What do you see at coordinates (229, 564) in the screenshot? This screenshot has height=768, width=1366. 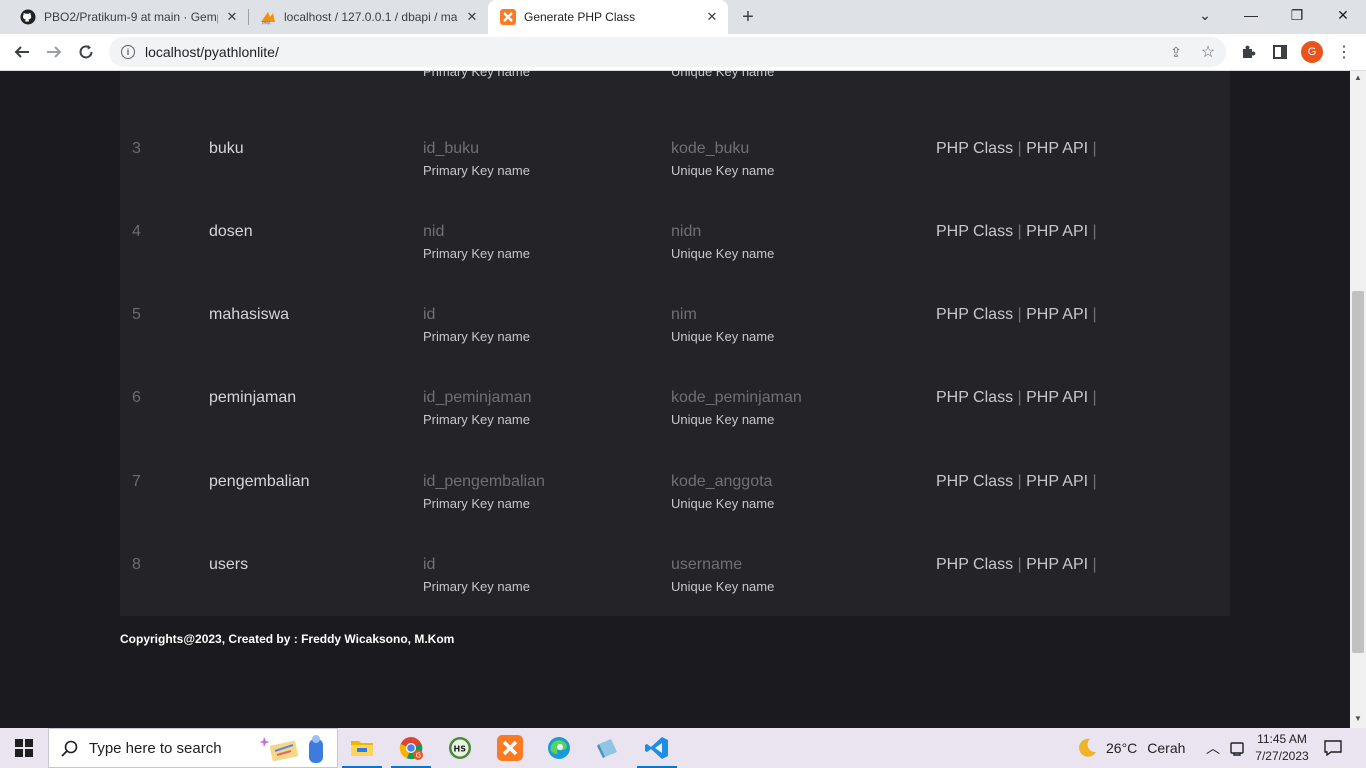 I see `table-name: users` at bounding box center [229, 564].